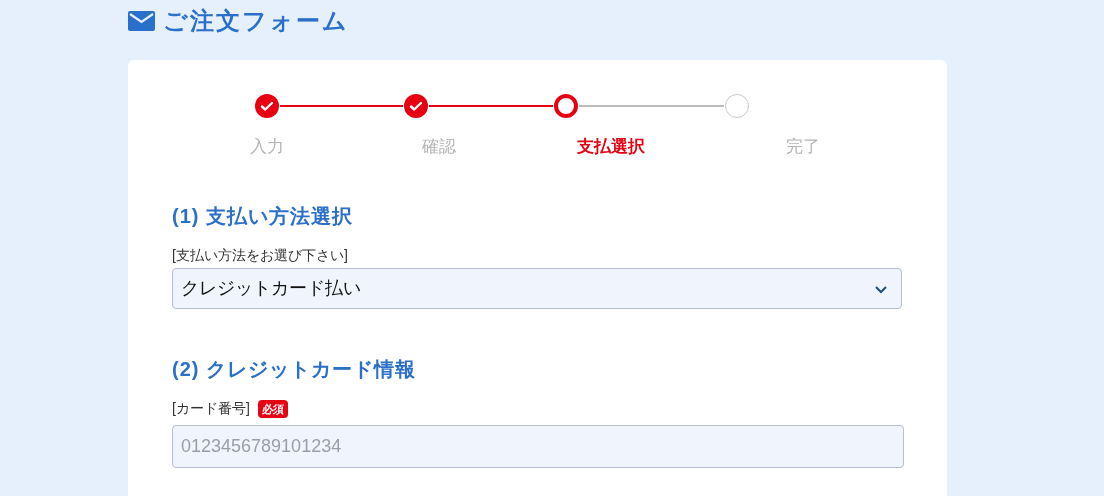 The height and width of the screenshot is (496, 1104). What do you see at coordinates (803, 147) in the screenshot?
I see `step-label: 完了` at bounding box center [803, 147].